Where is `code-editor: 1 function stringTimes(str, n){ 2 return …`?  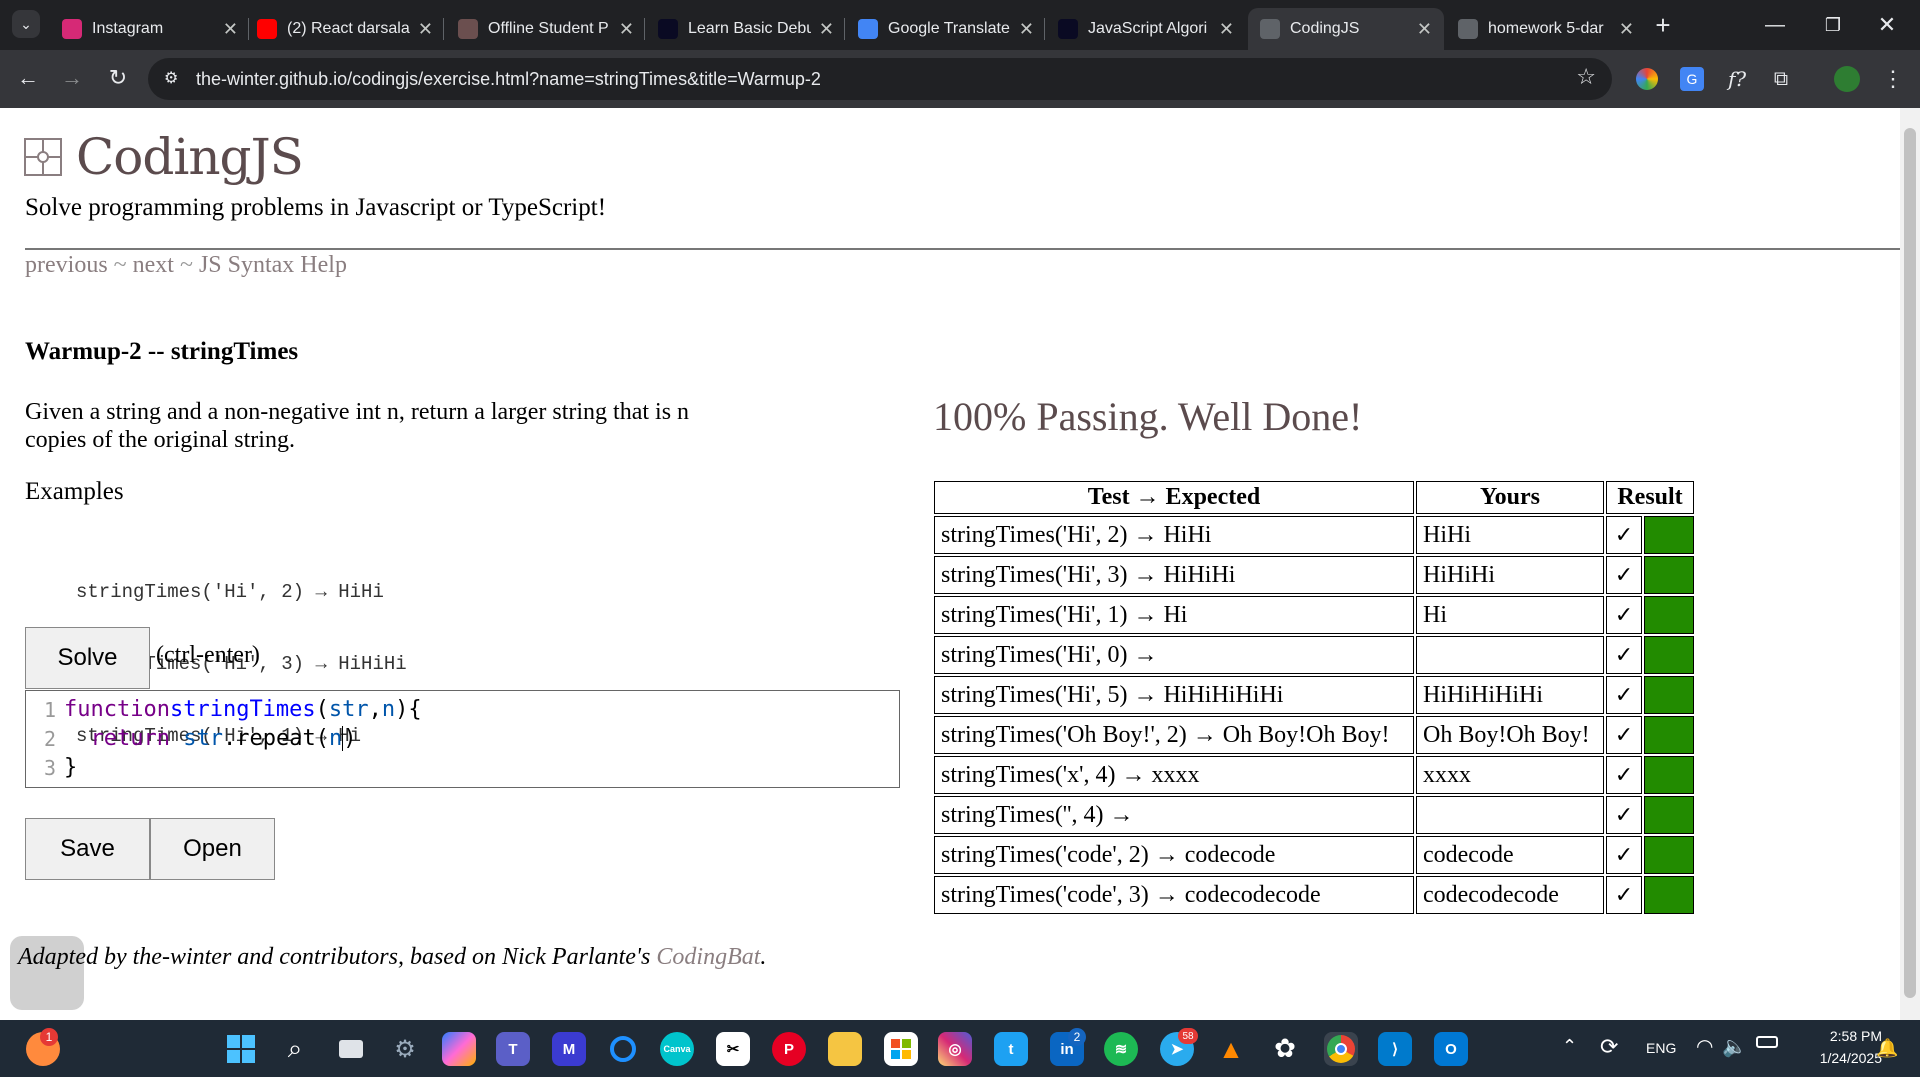 code-editor: 1 function stringTimes(str, n){ 2 return … is located at coordinates (462, 739).